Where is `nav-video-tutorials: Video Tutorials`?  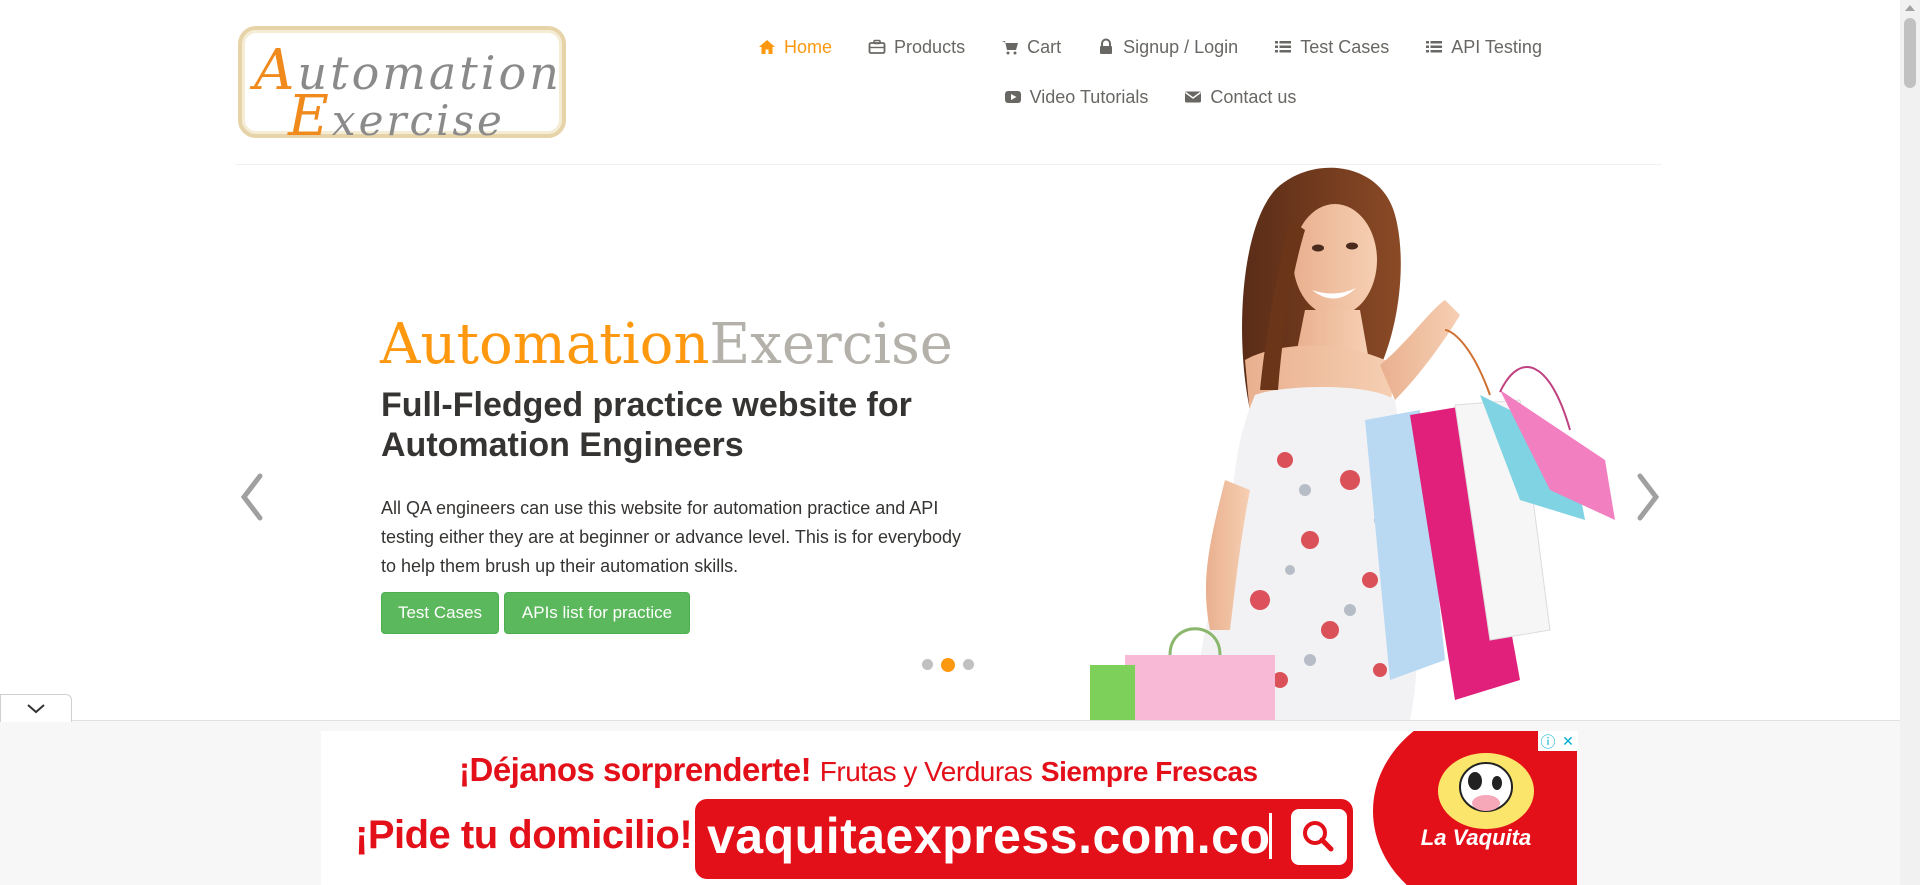
nav-video-tutorials: Video Tutorials is located at coordinates (1076, 97).